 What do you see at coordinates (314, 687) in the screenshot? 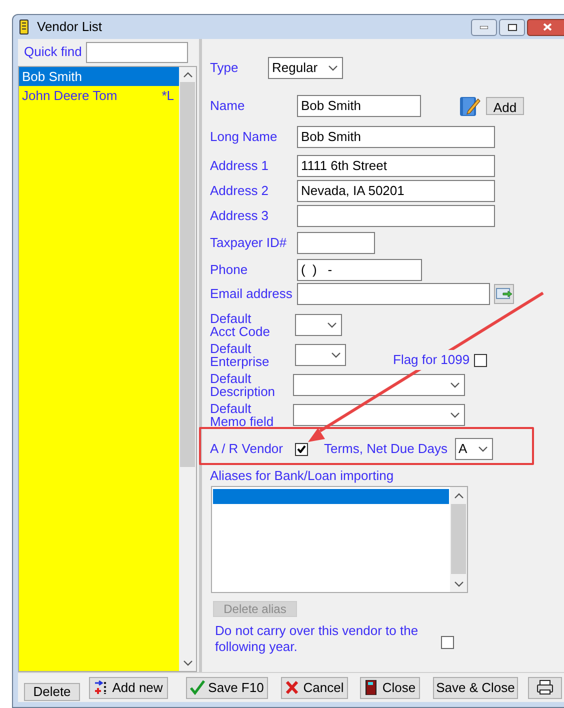
I see `cancel-button: Cancel` at bounding box center [314, 687].